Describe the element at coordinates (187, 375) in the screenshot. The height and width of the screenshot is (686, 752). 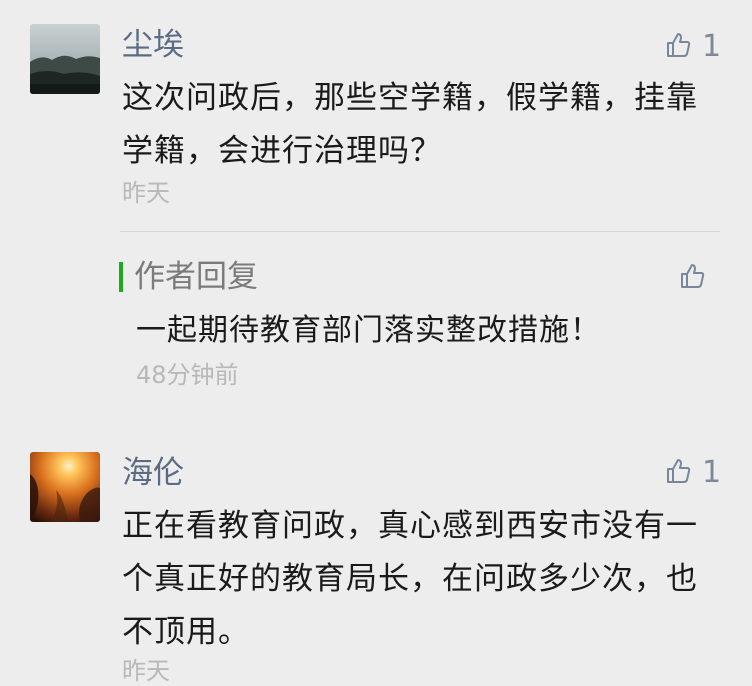
I see `reply-time: 48分钟前` at that location.